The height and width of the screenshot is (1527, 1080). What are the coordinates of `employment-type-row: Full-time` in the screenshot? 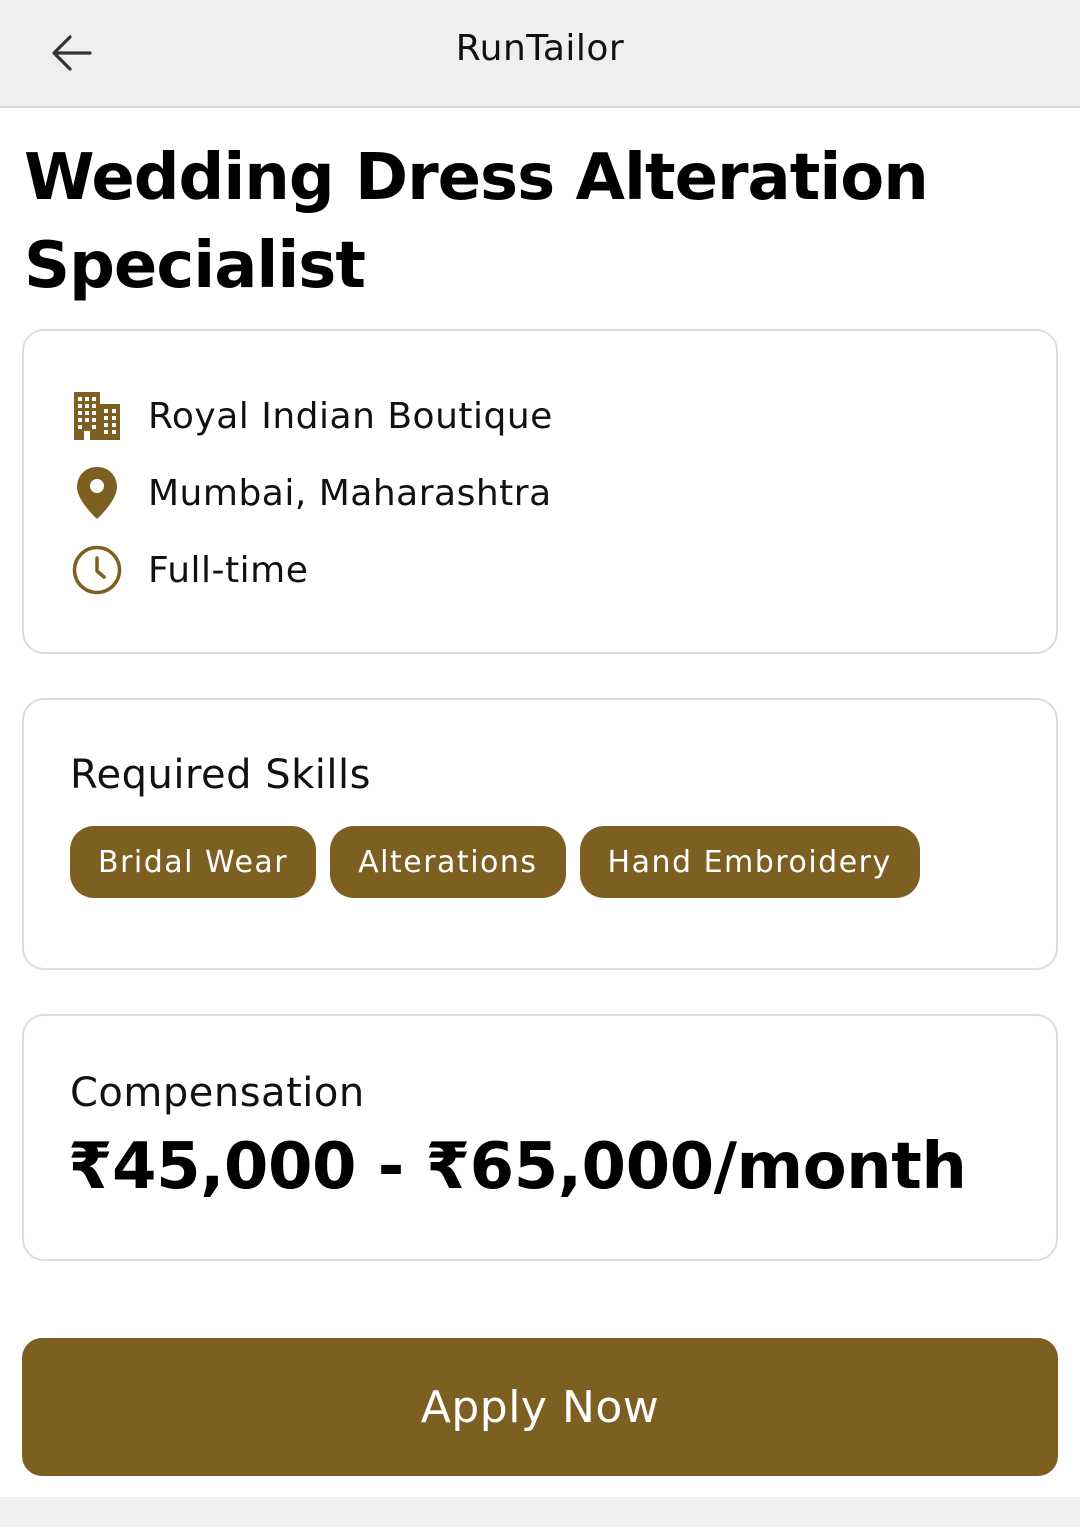 It's located at (189, 570).